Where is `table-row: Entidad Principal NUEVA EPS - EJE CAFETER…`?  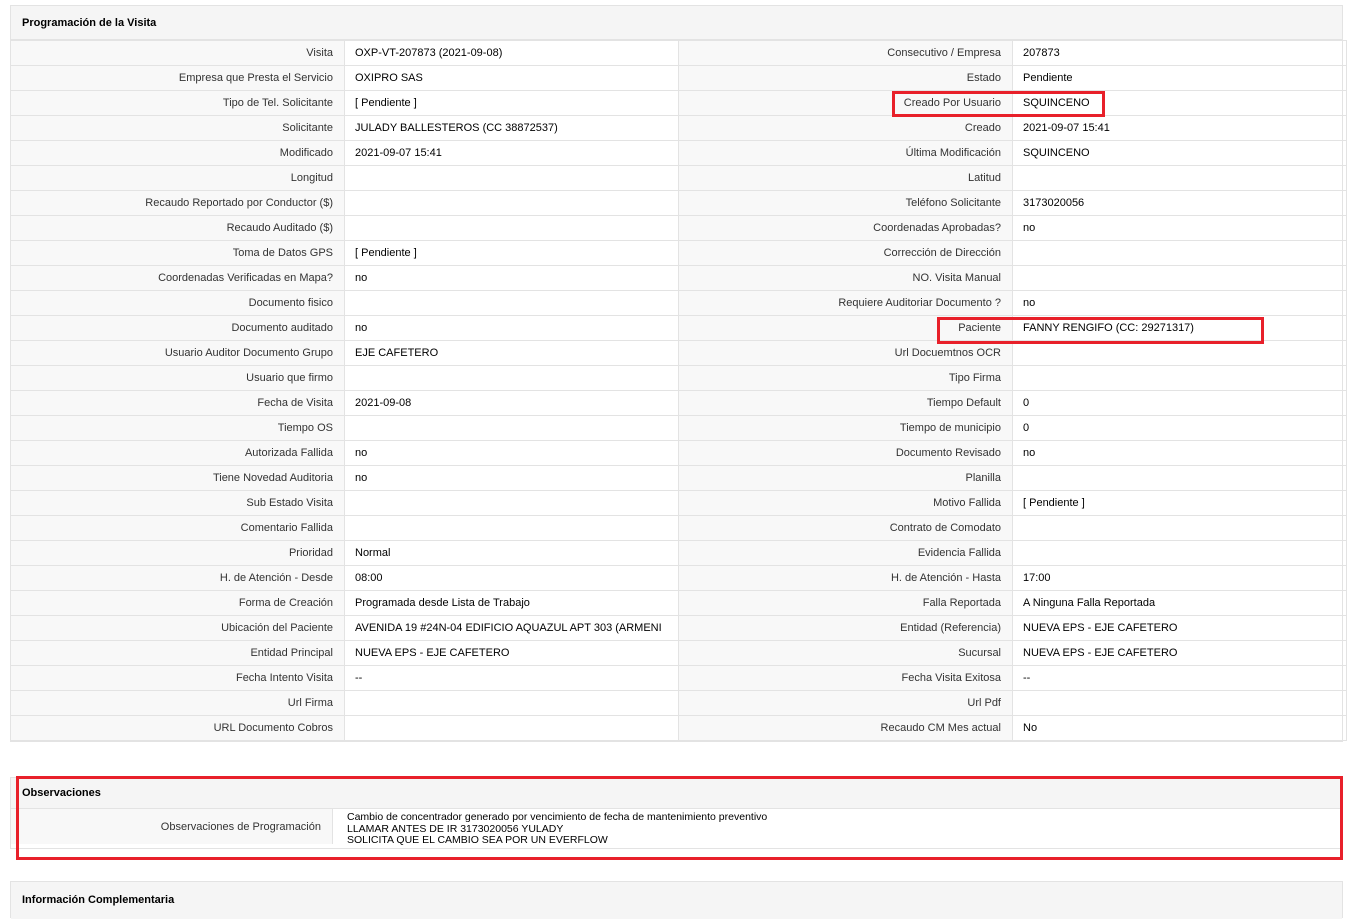 table-row: Entidad Principal NUEVA EPS - EJE CAFETER… is located at coordinates (678, 653).